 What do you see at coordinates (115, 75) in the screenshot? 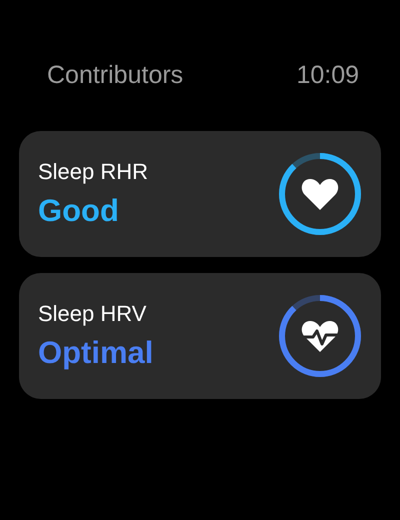
I see `screen-title: Contributors` at bounding box center [115, 75].